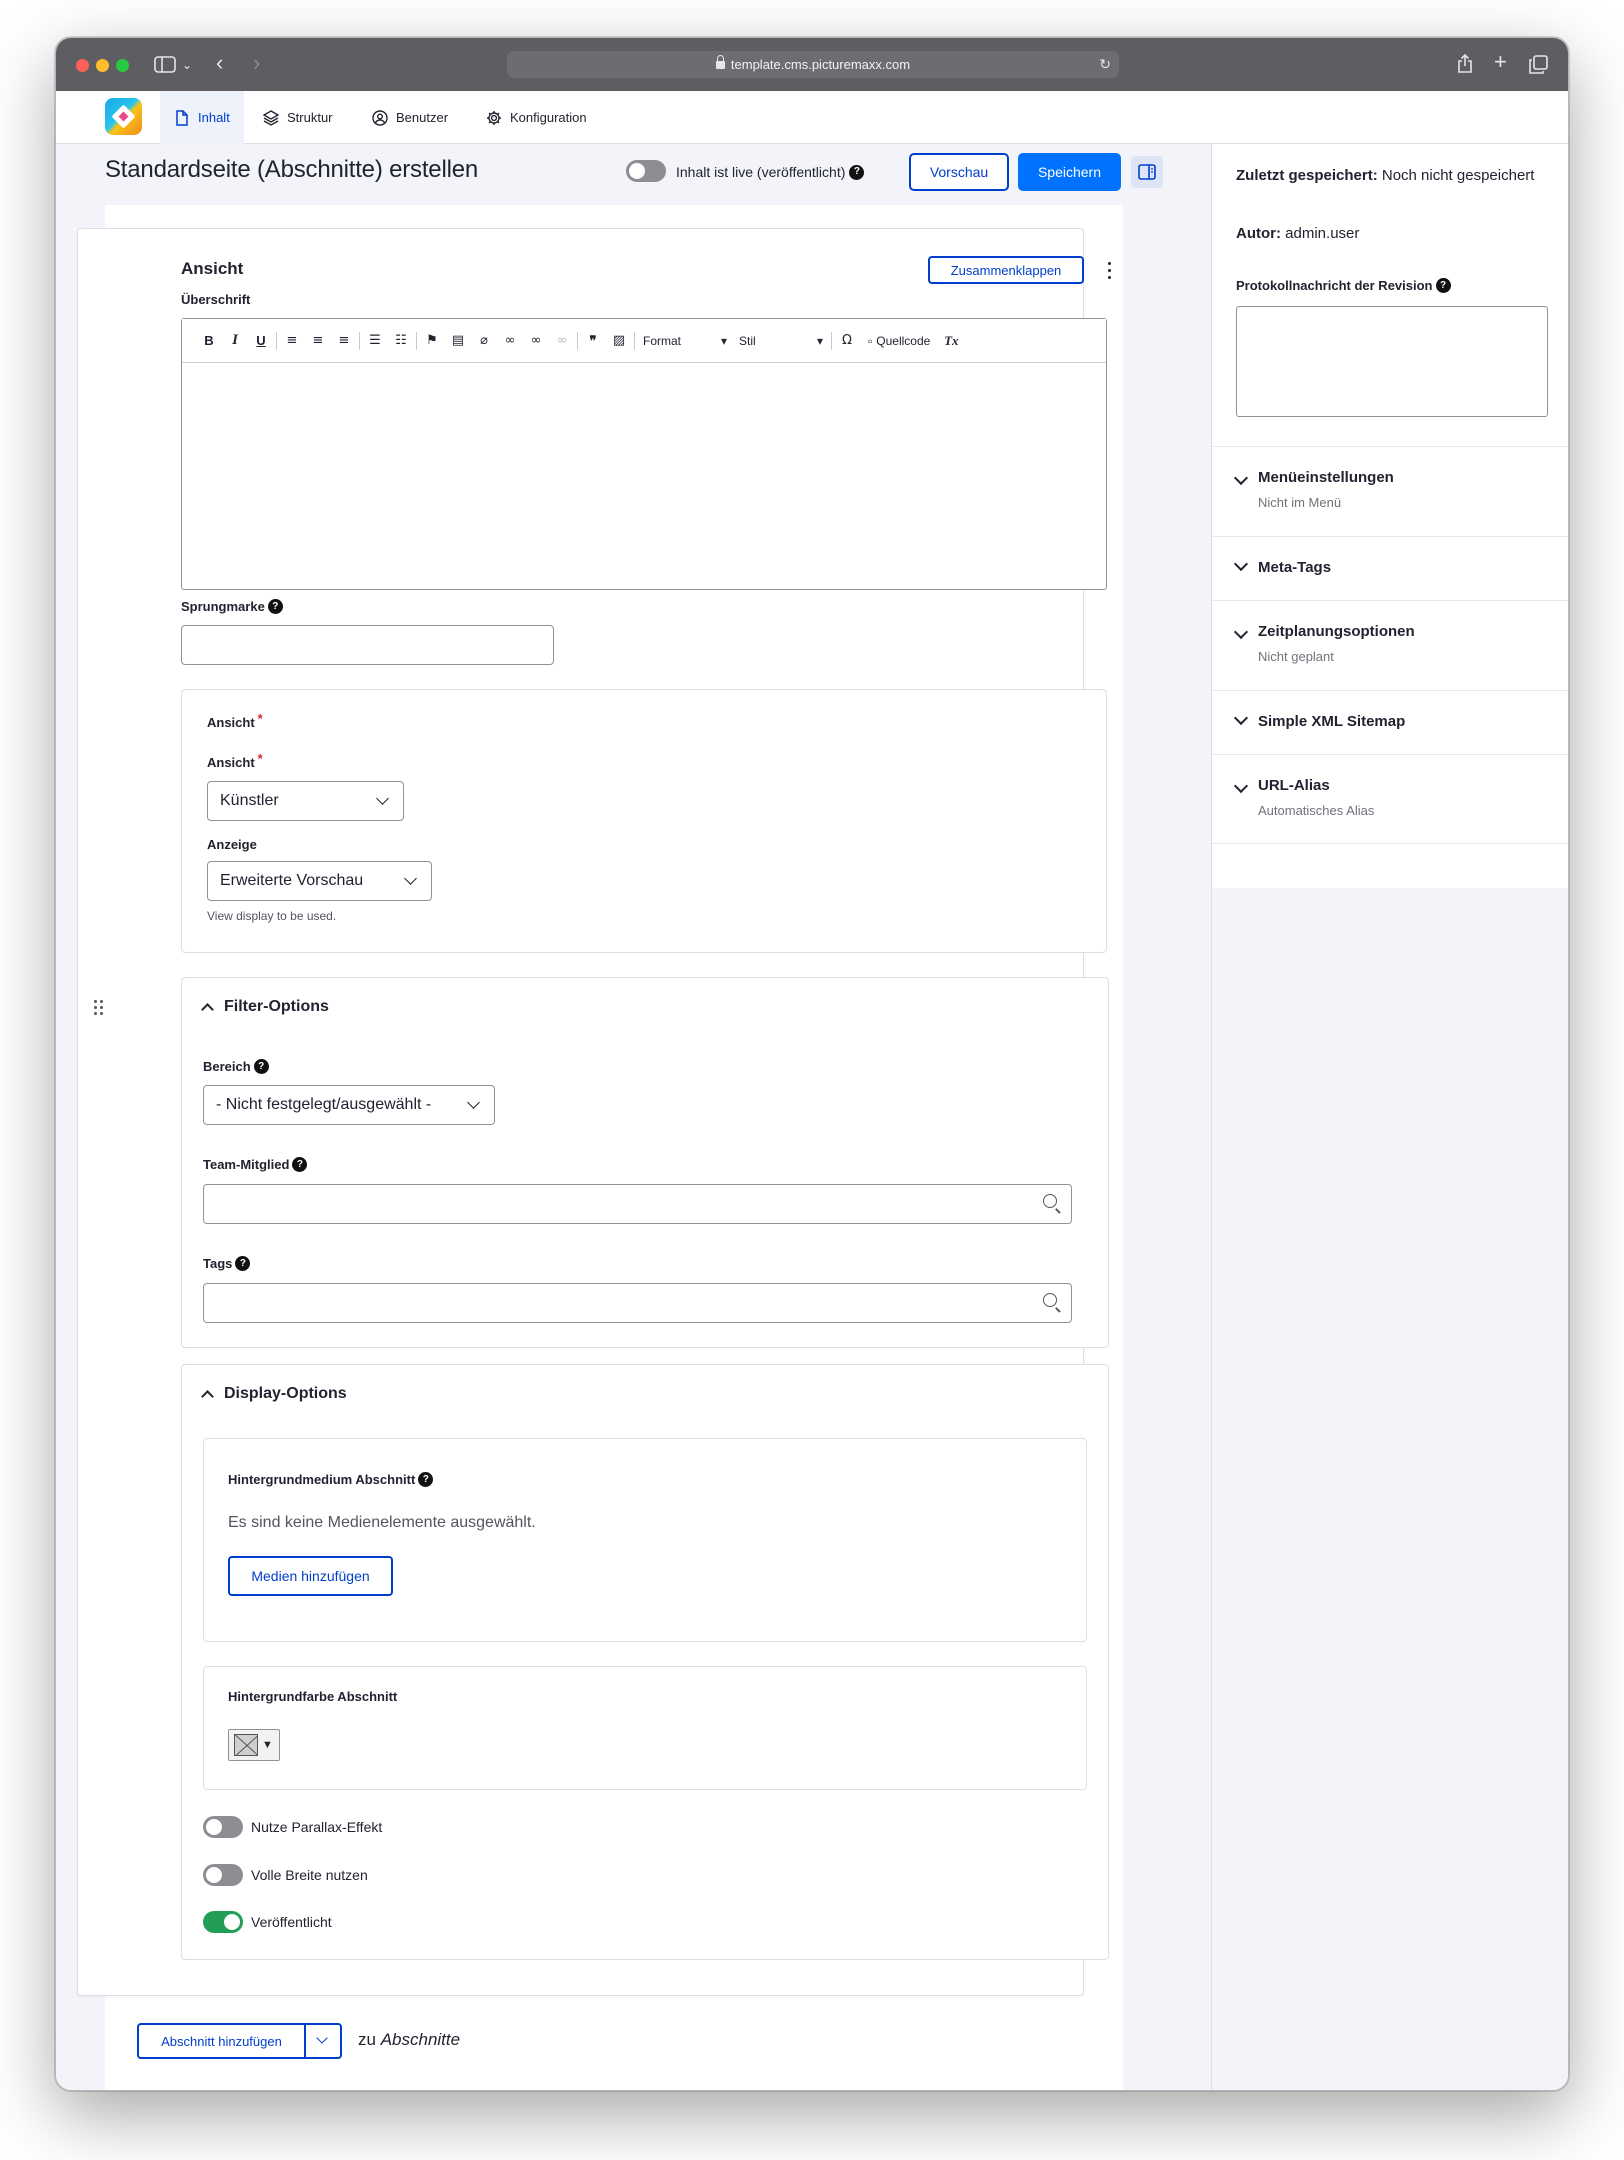 The image size is (1624, 2160). I want to click on accordion-meta-tags: Meta-Tags, so click(1390, 568).